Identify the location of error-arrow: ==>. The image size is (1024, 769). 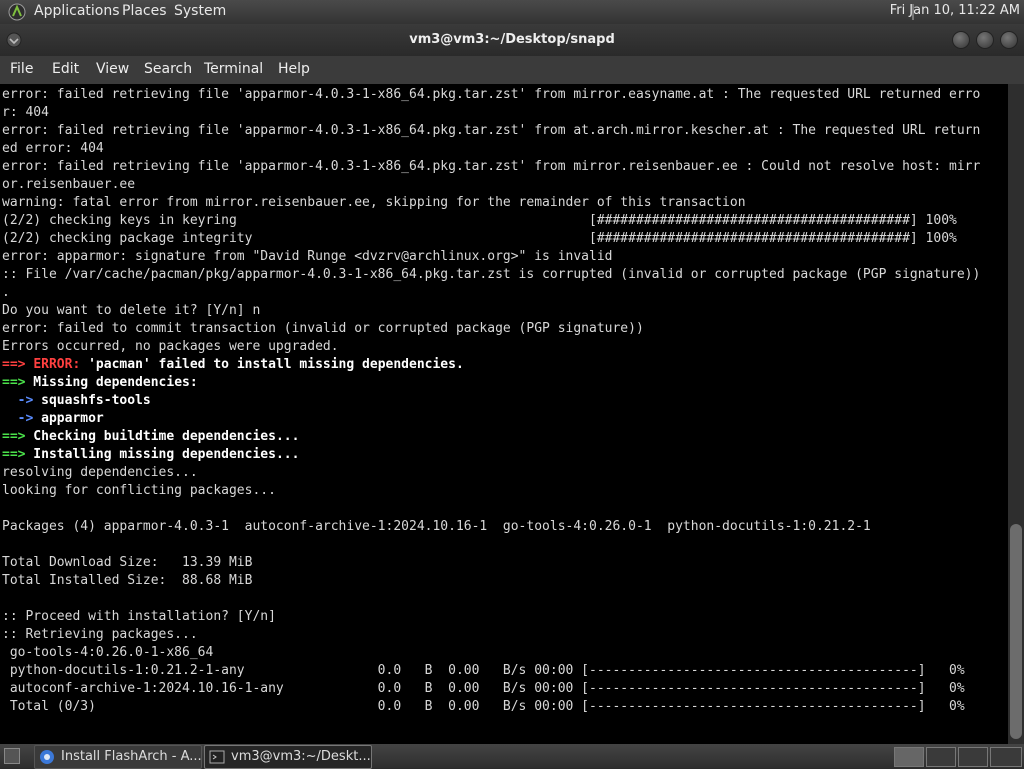
(14, 364).